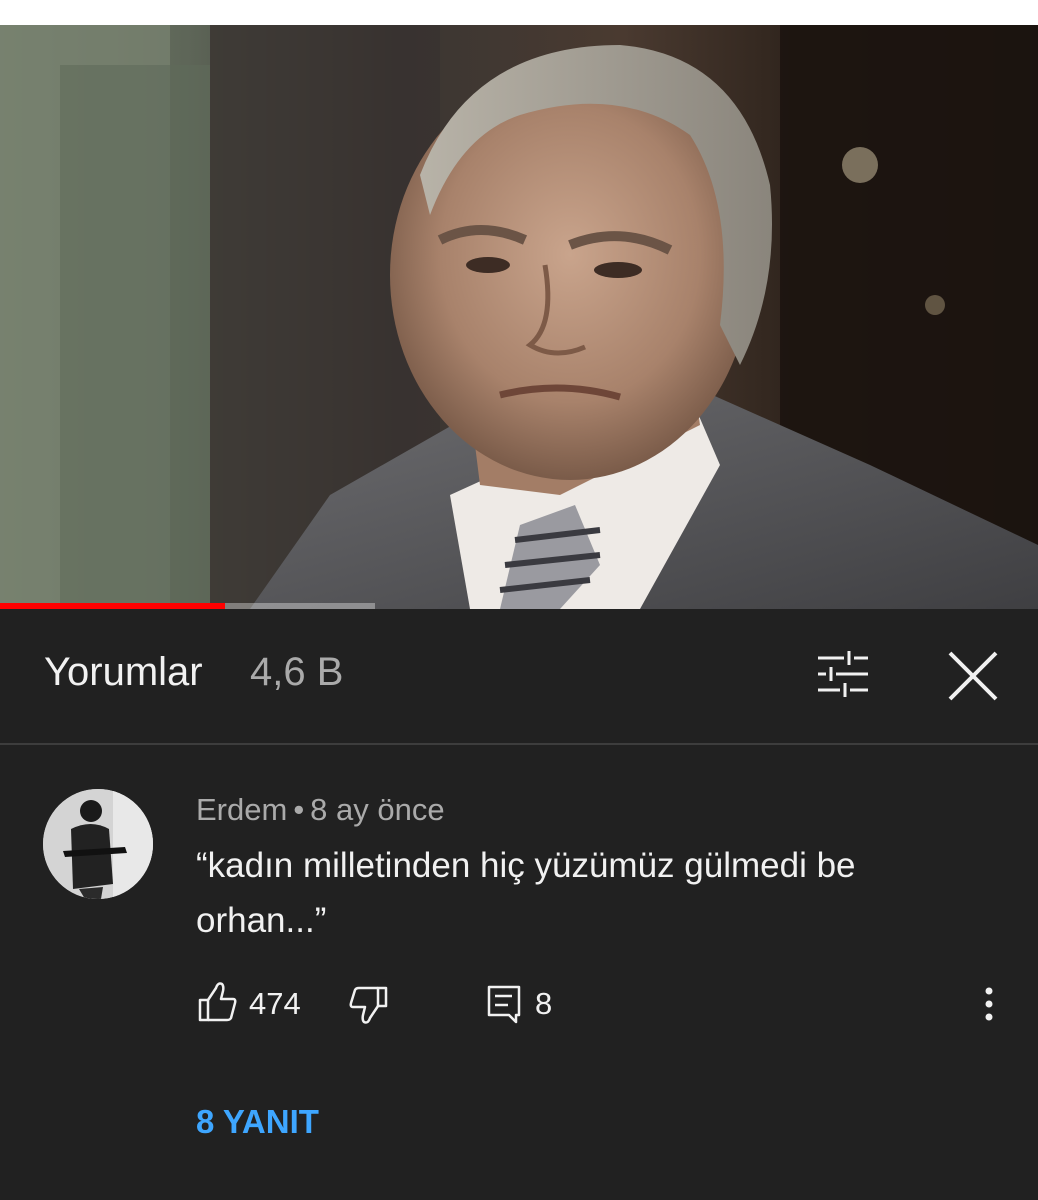 The height and width of the screenshot is (1200, 1038). I want to click on thumbs-down-icon, so click(368, 1005).